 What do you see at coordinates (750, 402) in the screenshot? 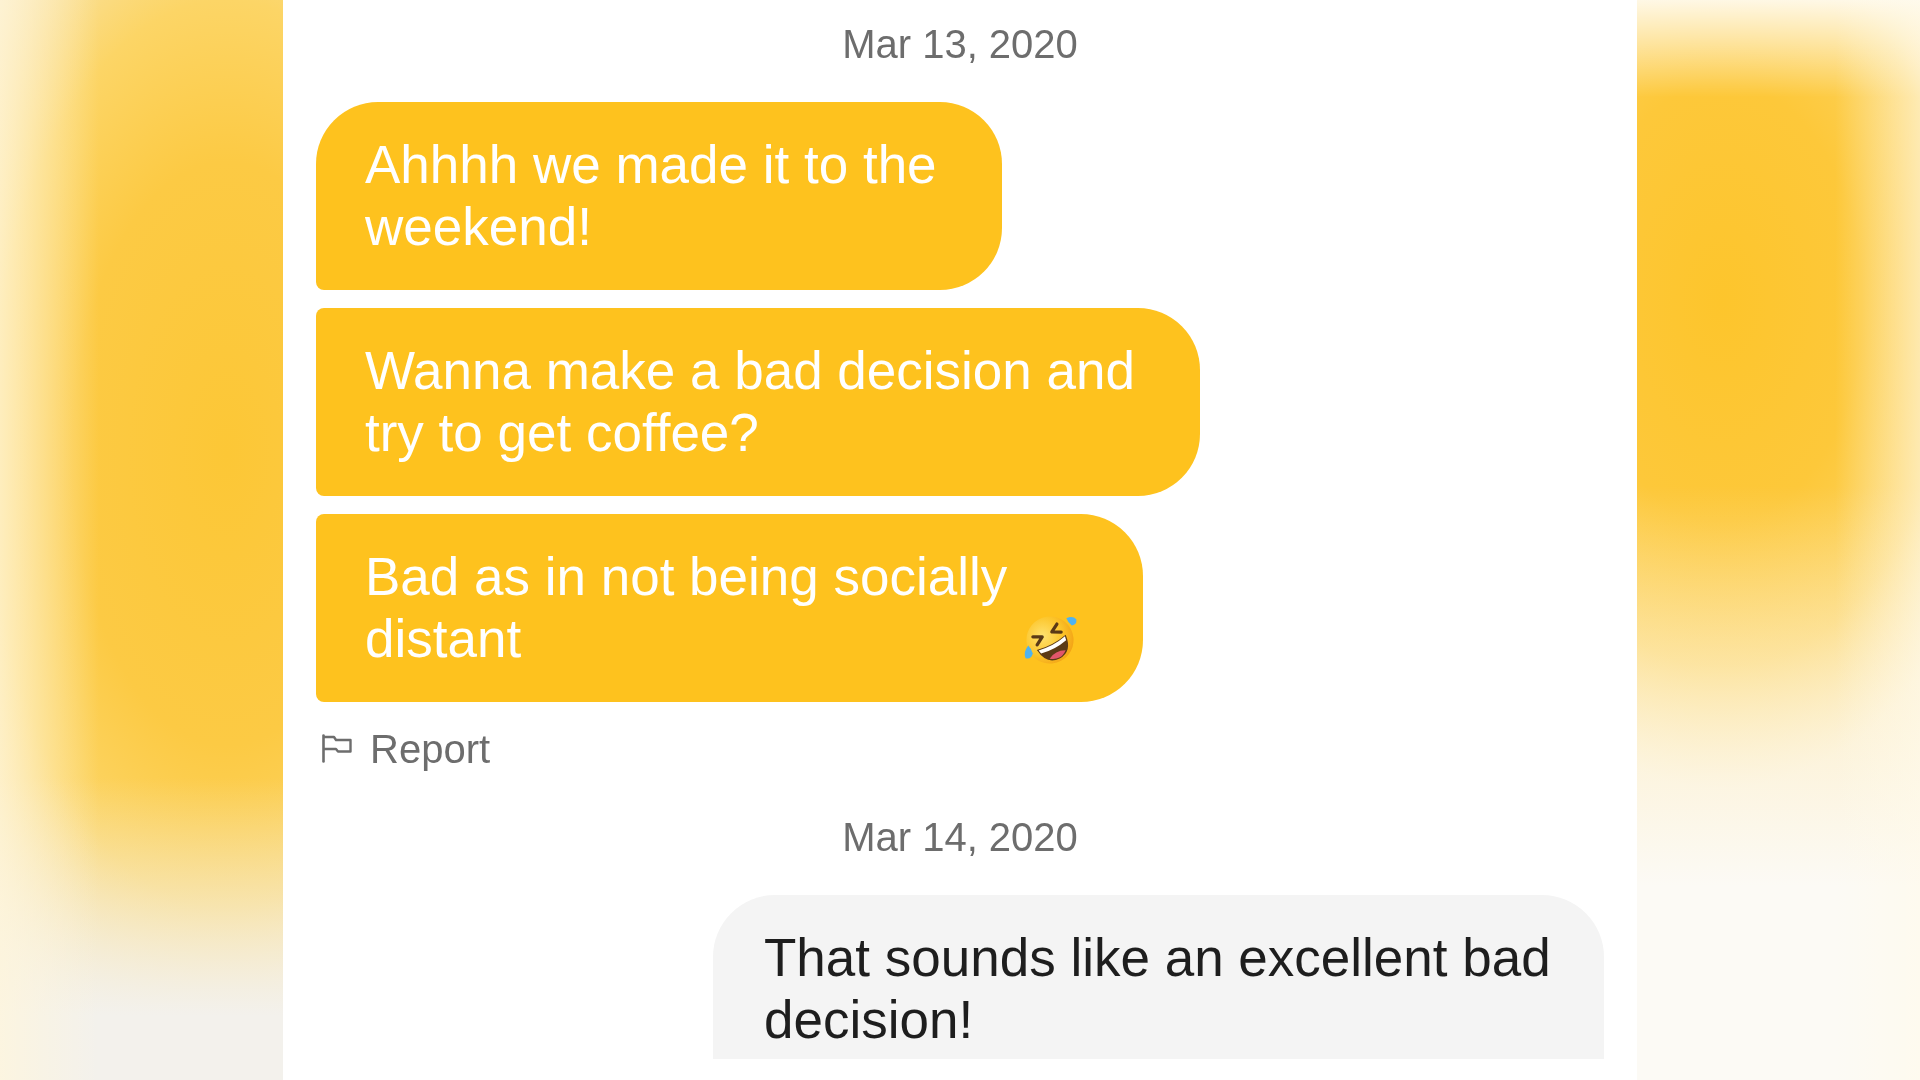
I see `message-text: Wanna make a bad decision and try to get coffee?` at bounding box center [750, 402].